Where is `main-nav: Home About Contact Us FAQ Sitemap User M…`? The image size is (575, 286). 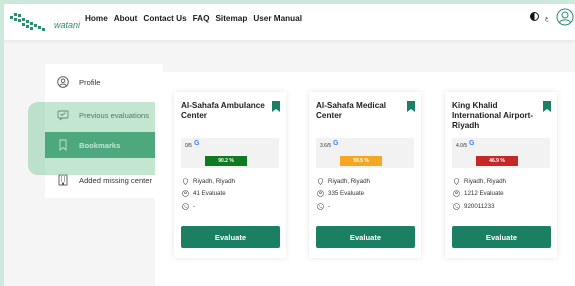 main-nav: Home About Contact Us FAQ Sitemap User M… is located at coordinates (196, 18).